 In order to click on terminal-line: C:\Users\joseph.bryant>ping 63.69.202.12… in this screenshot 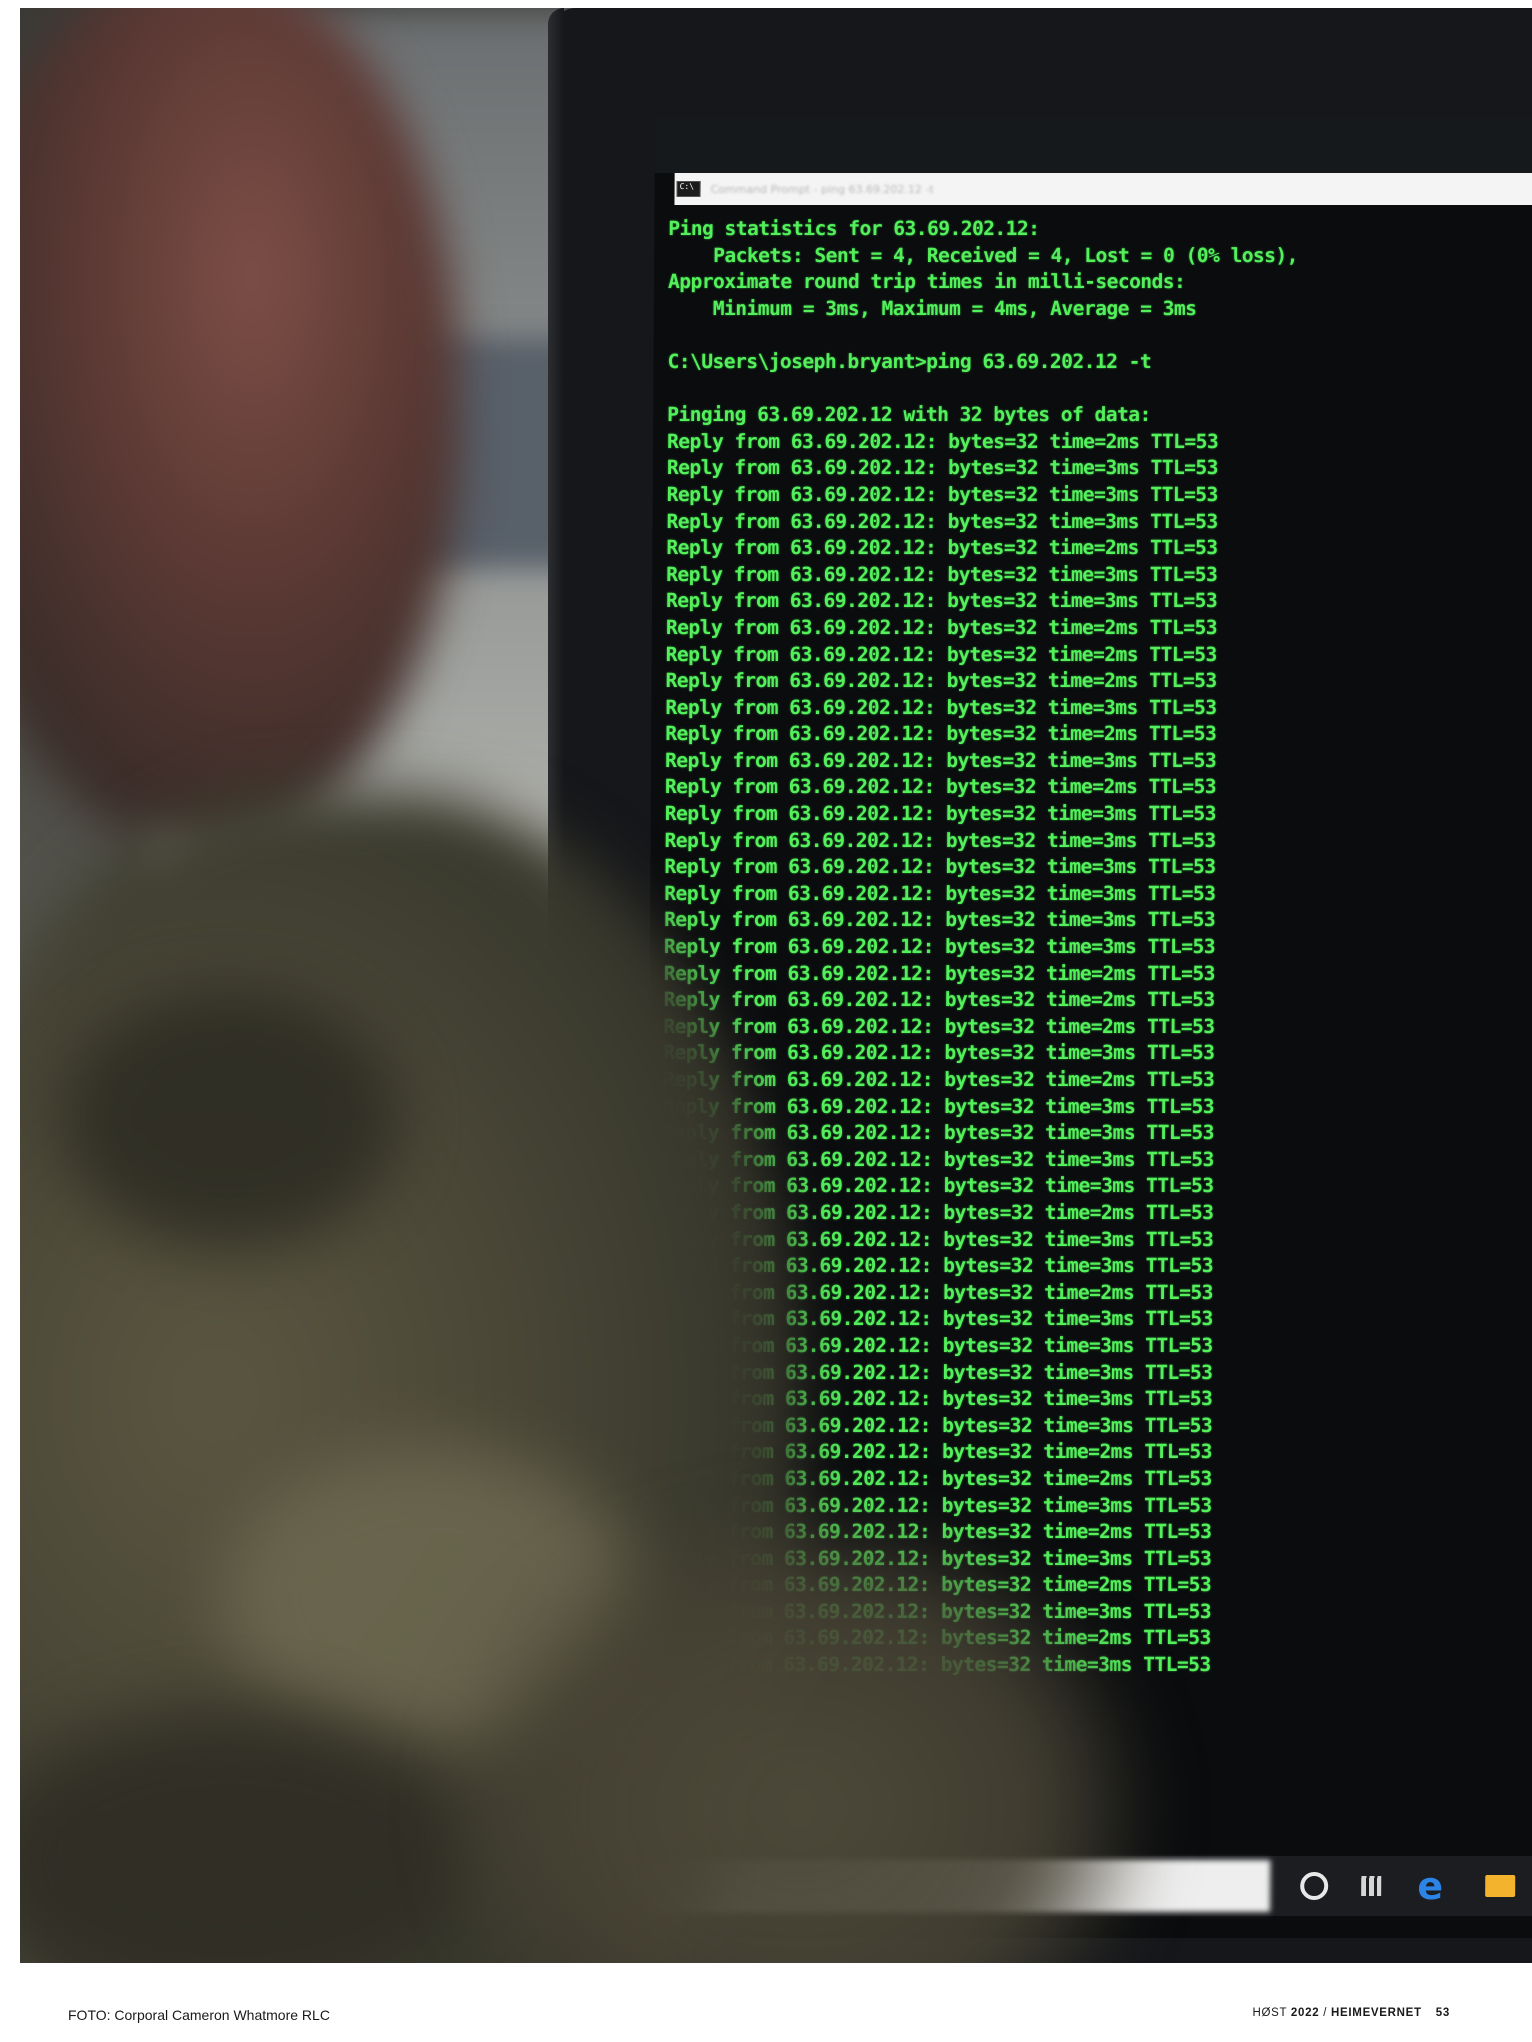, I will do `click(909, 361)`.